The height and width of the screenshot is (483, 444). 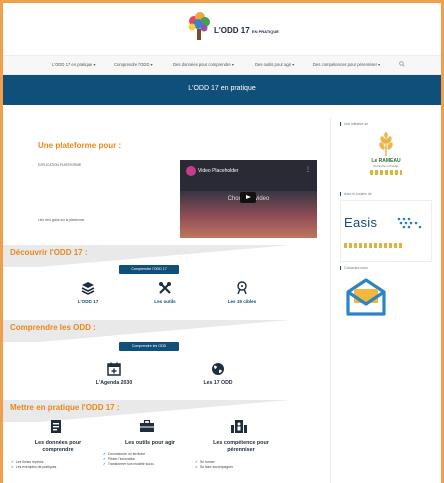 What do you see at coordinates (56, 426) in the screenshot?
I see `document-icon` at bounding box center [56, 426].